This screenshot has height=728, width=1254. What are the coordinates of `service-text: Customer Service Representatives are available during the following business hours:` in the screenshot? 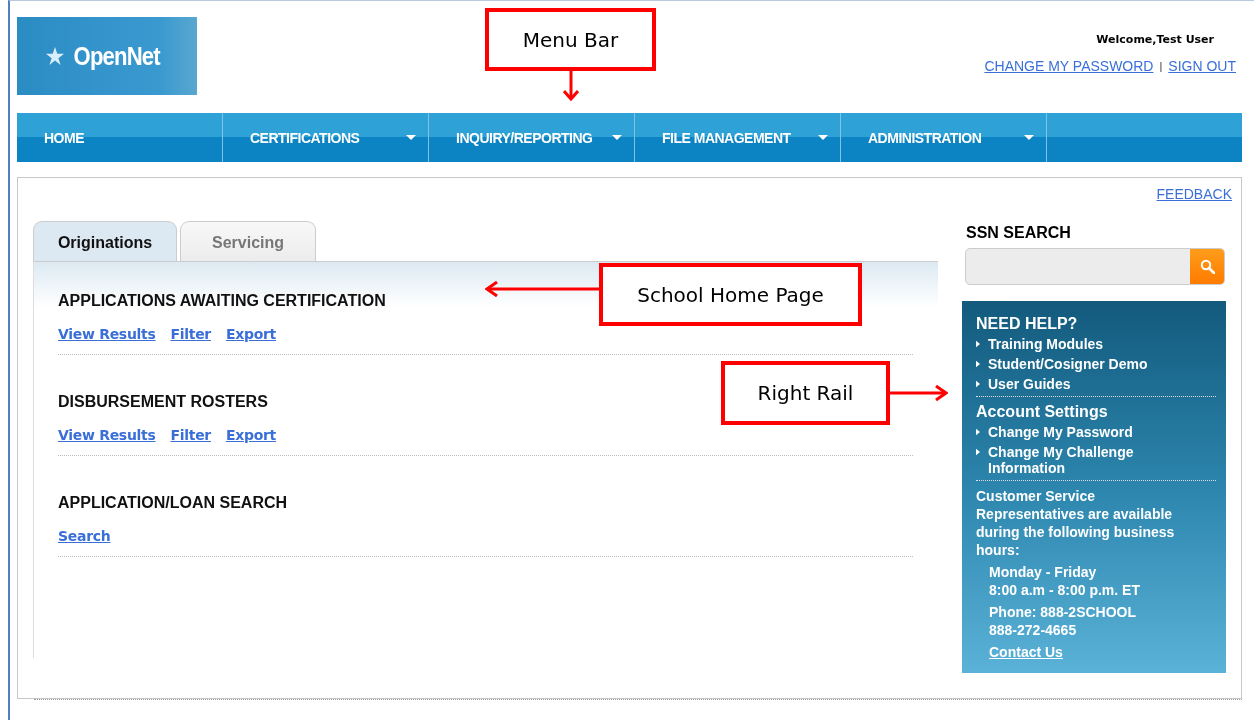 It's located at (1076, 523).